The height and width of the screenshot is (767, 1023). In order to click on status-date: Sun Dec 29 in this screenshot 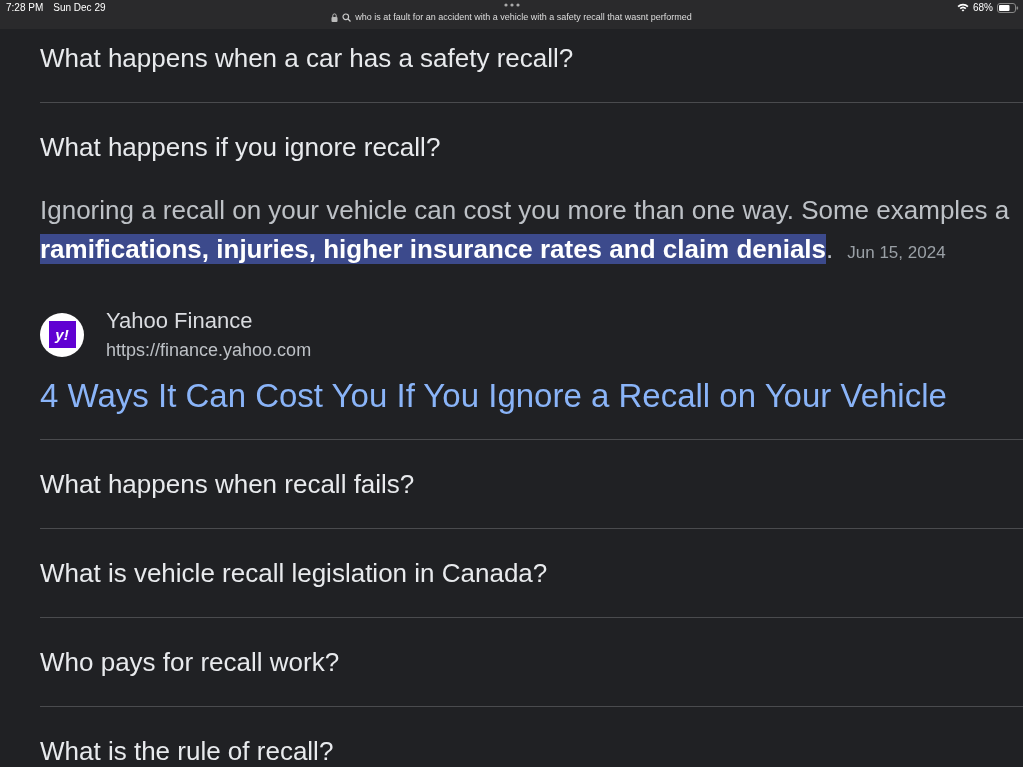, I will do `click(79, 7)`.